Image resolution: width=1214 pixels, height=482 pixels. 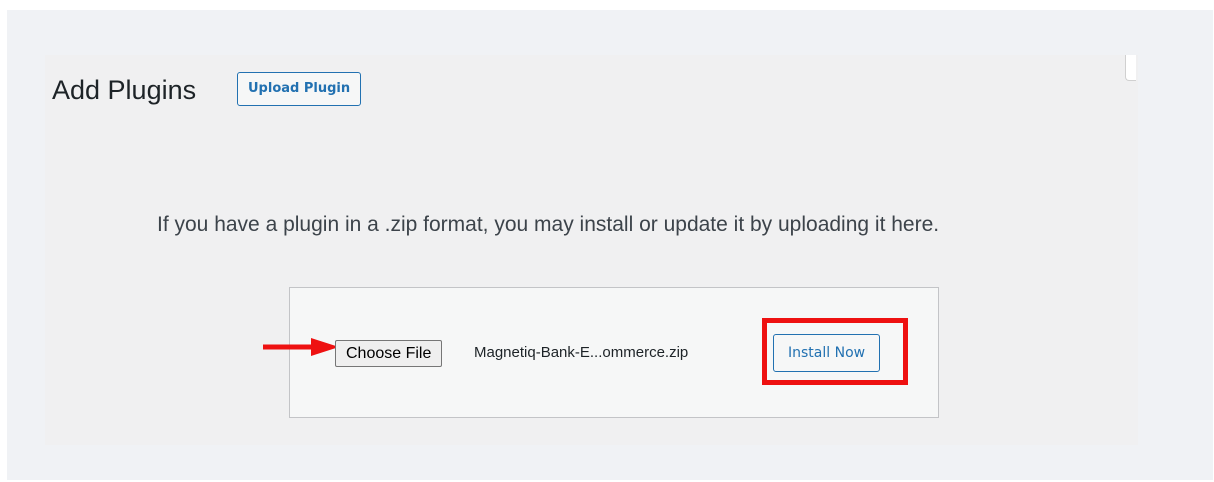 What do you see at coordinates (301, 347) in the screenshot?
I see `right-arrow-icon` at bounding box center [301, 347].